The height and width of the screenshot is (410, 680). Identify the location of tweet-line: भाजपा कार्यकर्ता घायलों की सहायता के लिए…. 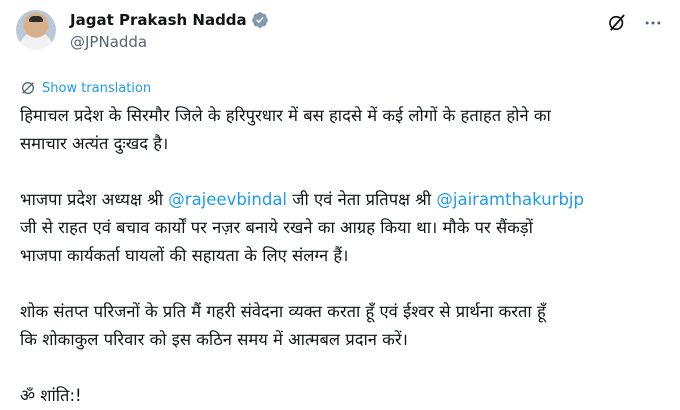
(184, 255).